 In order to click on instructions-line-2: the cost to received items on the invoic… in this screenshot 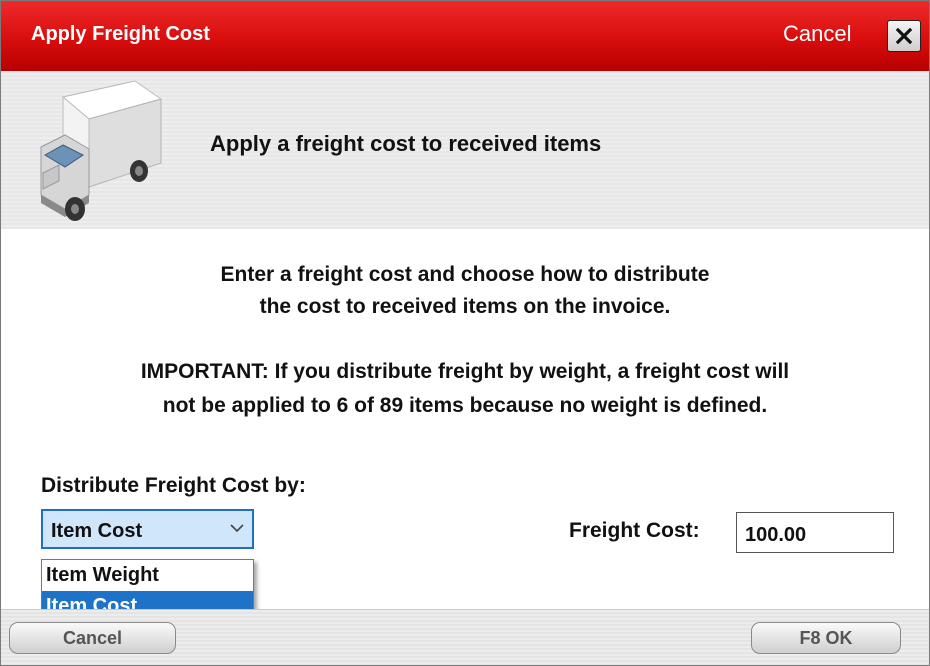, I will do `click(465, 306)`.